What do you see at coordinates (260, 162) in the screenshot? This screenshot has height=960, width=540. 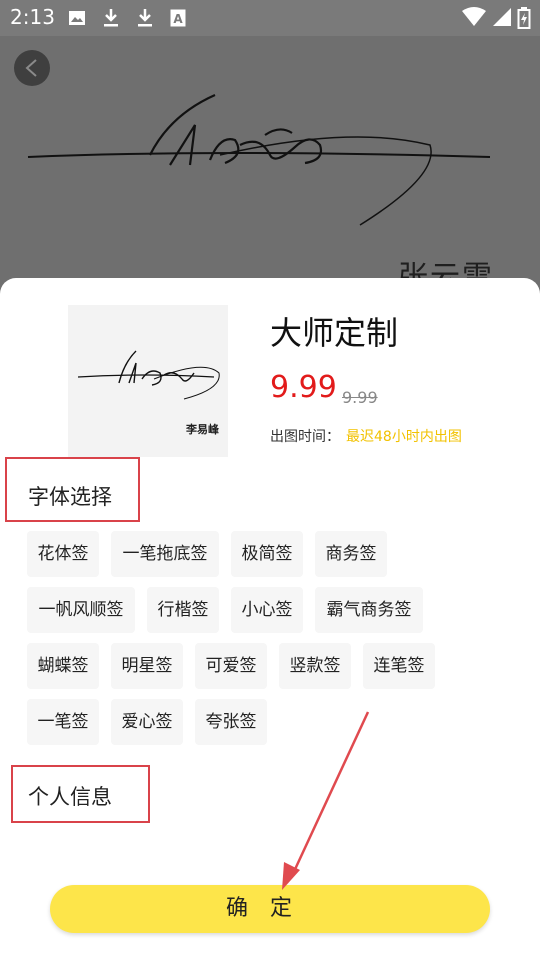 I see `signature-preview` at bounding box center [260, 162].